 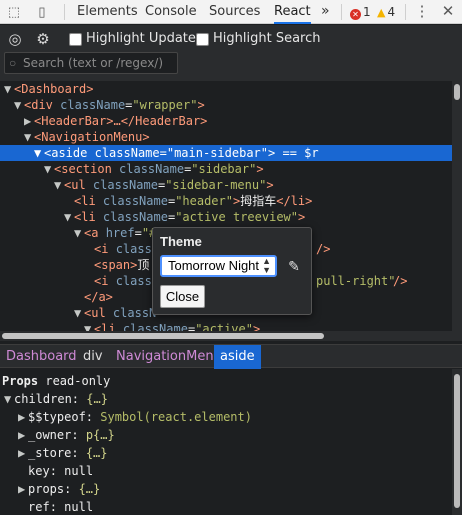 I want to click on tree-row: ▶ <HeaderBar>…</HeaderBar>, so click(x=226, y=121).